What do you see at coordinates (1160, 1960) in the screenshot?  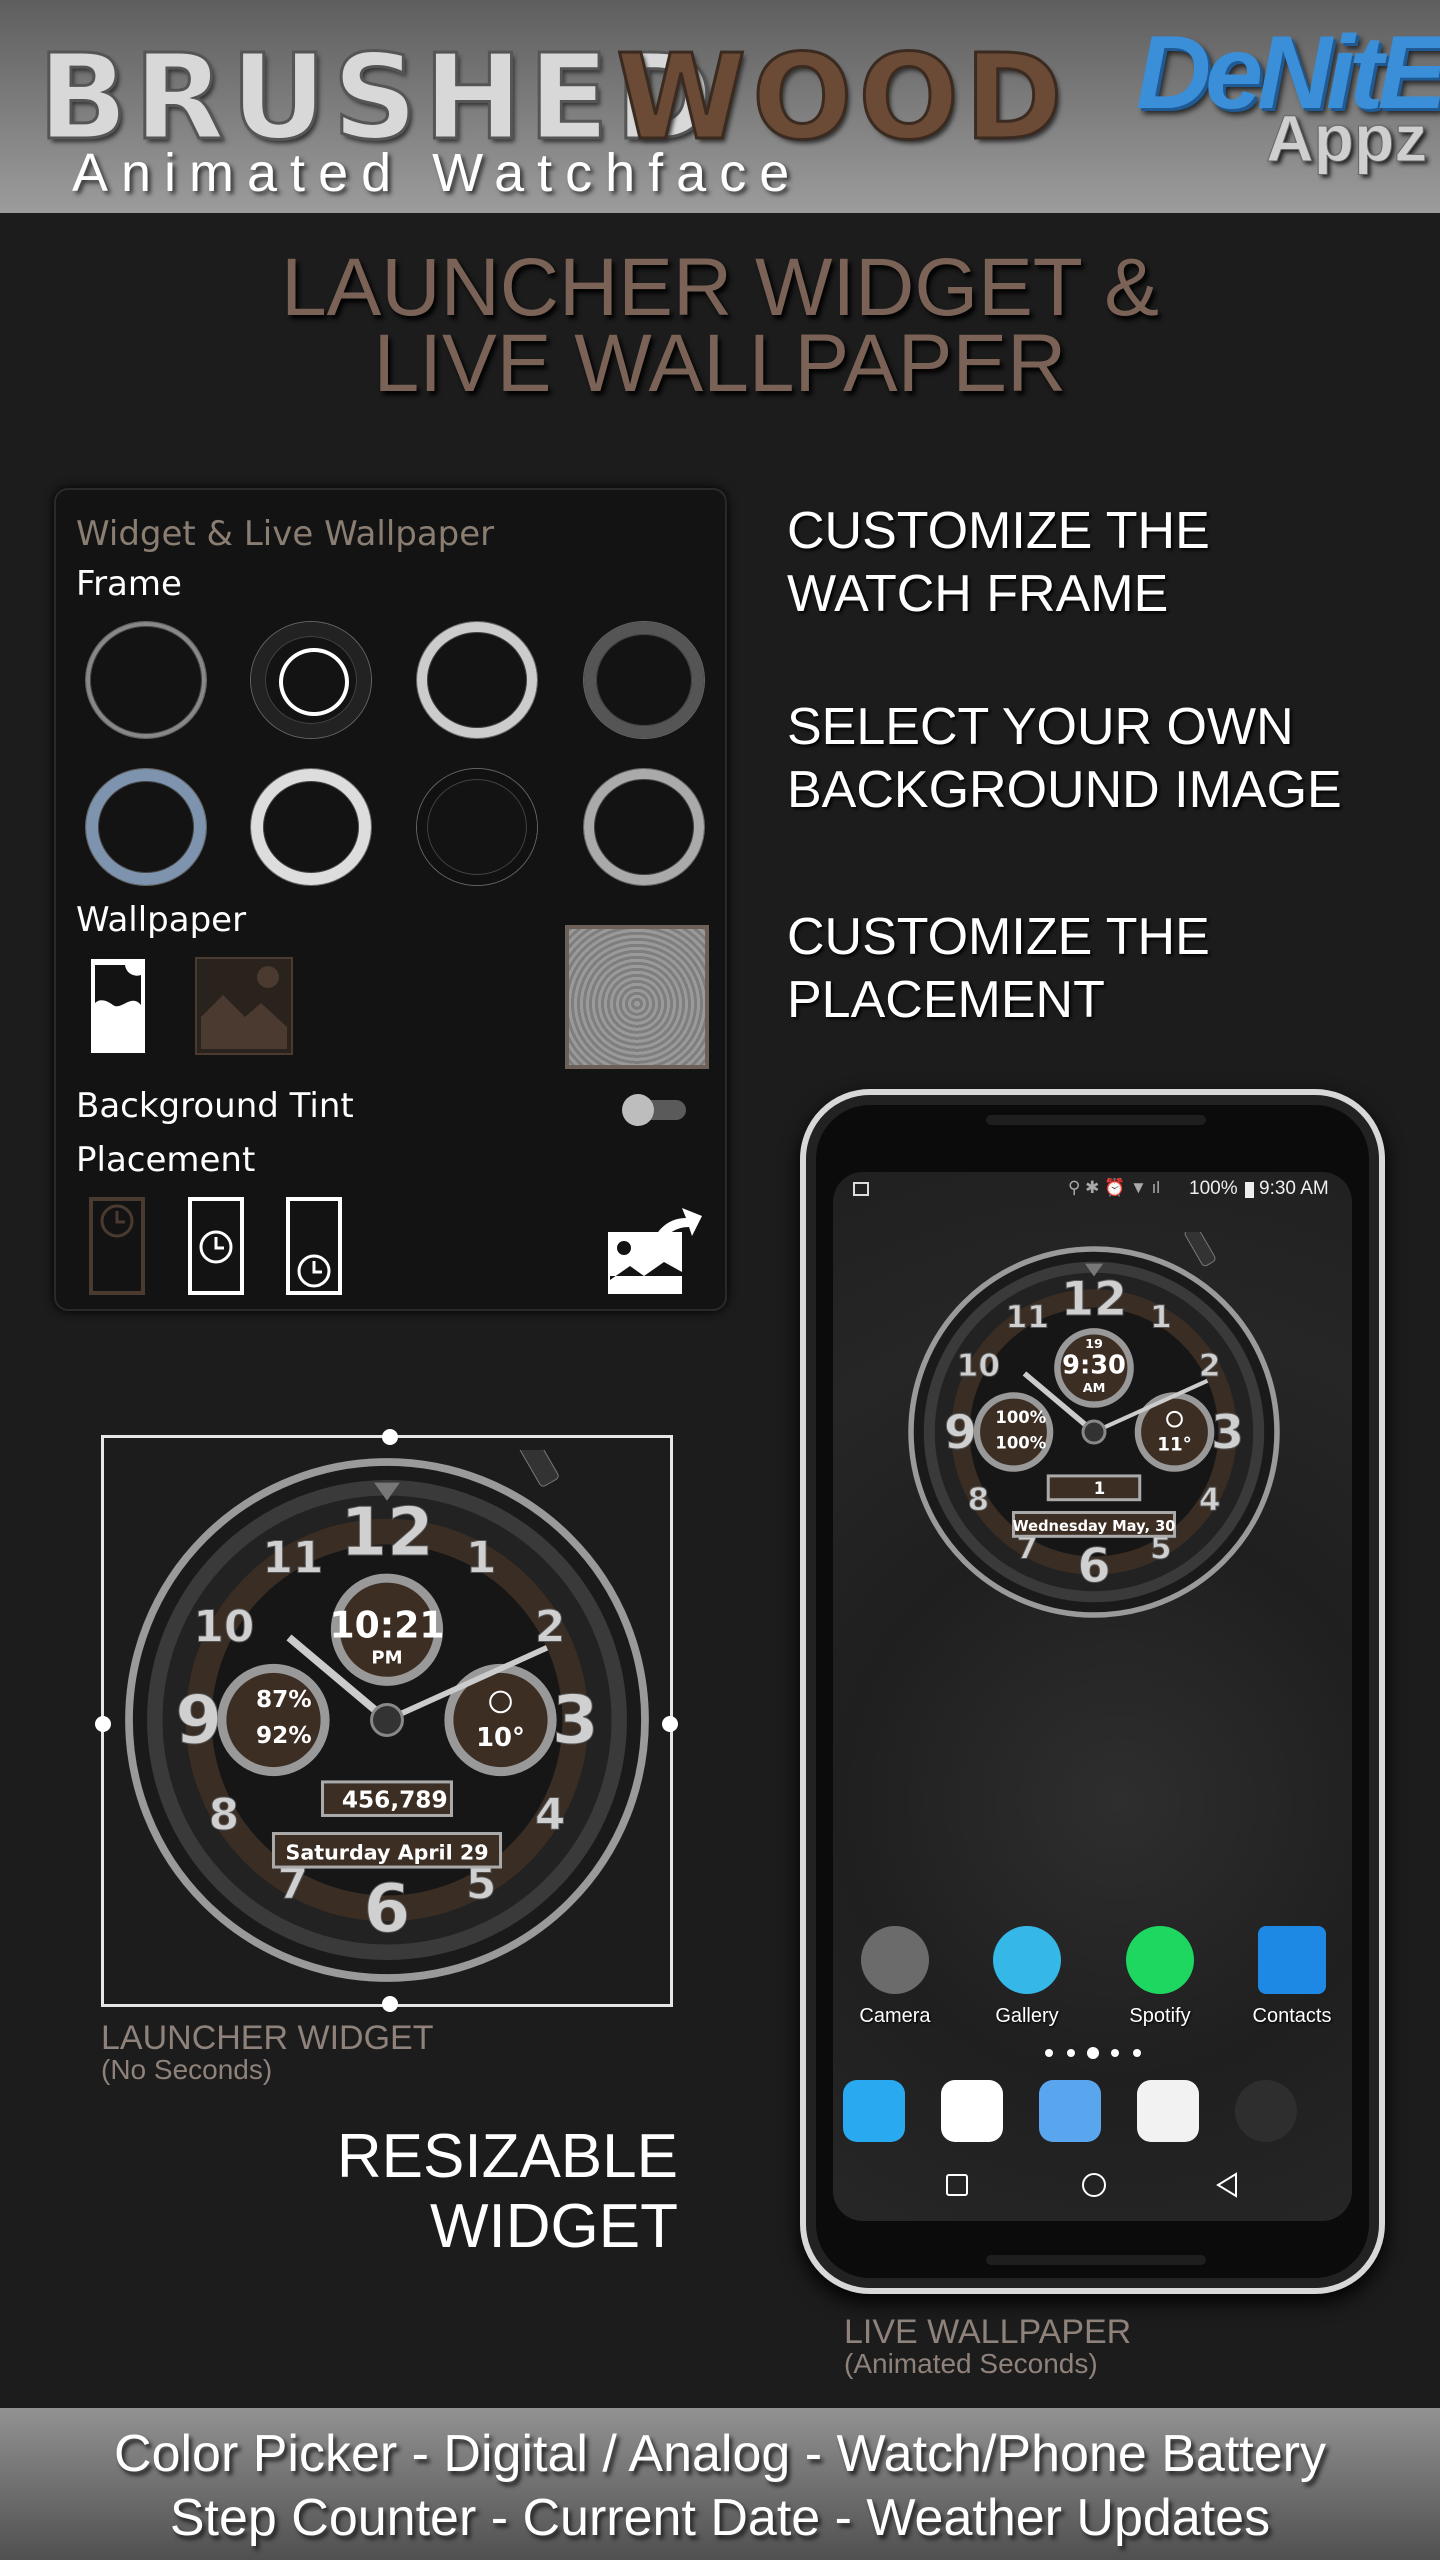 I see `spotify-app-icon` at bounding box center [1160, 1960].